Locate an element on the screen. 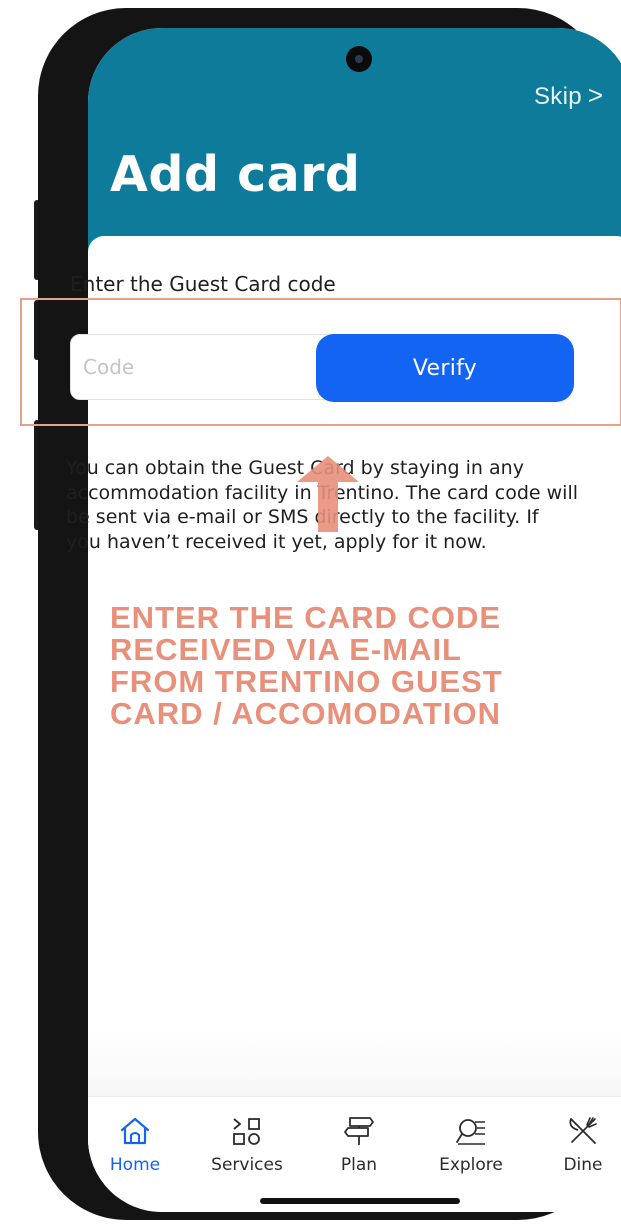 The height and width of the screenshot is (1224, 621). home-indicator is located at coordinates (360, 1201).